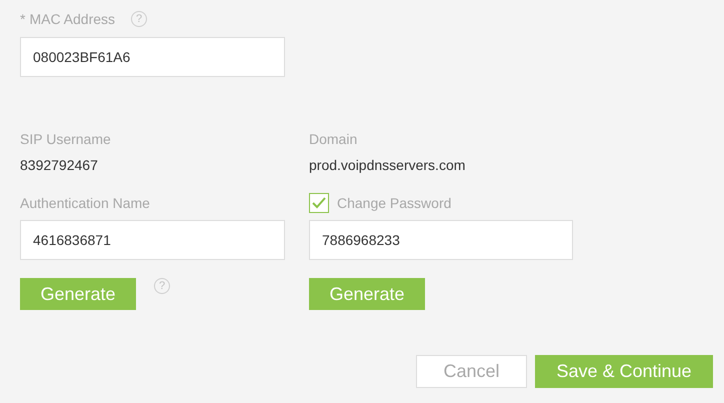 This screenshot has height=403, width=724. Describe the element at coordinates (152, 57) in the screenshot. I see `mac-address-field: 080023BF61A6` at that location.